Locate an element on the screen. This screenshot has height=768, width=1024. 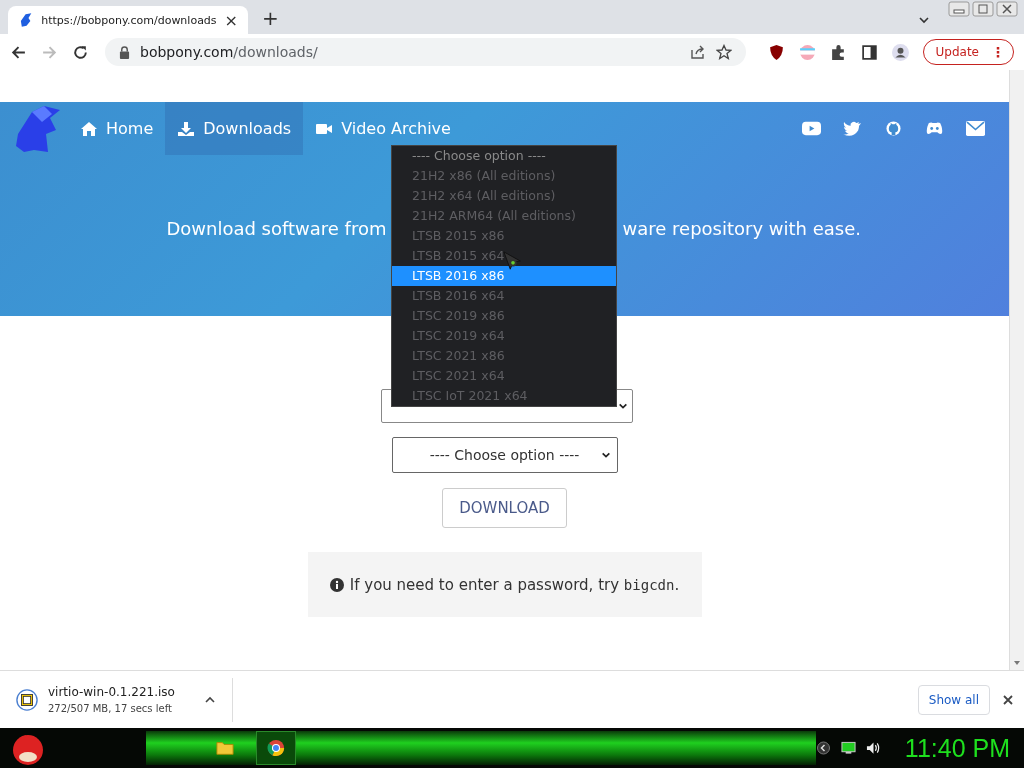
notice-text: If you need to enter a password, try bigcdn. is located at coordinates (514, 584).